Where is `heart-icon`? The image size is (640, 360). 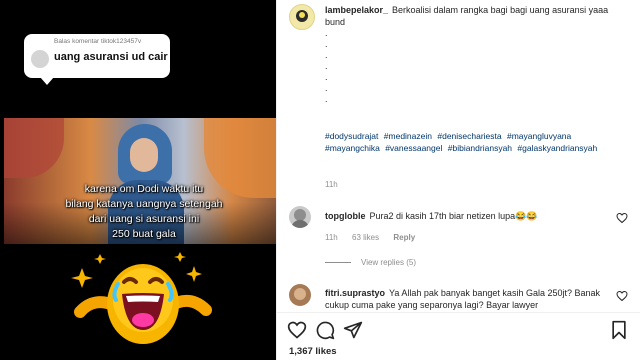 heart-icon is located at coordinates (297, 330).